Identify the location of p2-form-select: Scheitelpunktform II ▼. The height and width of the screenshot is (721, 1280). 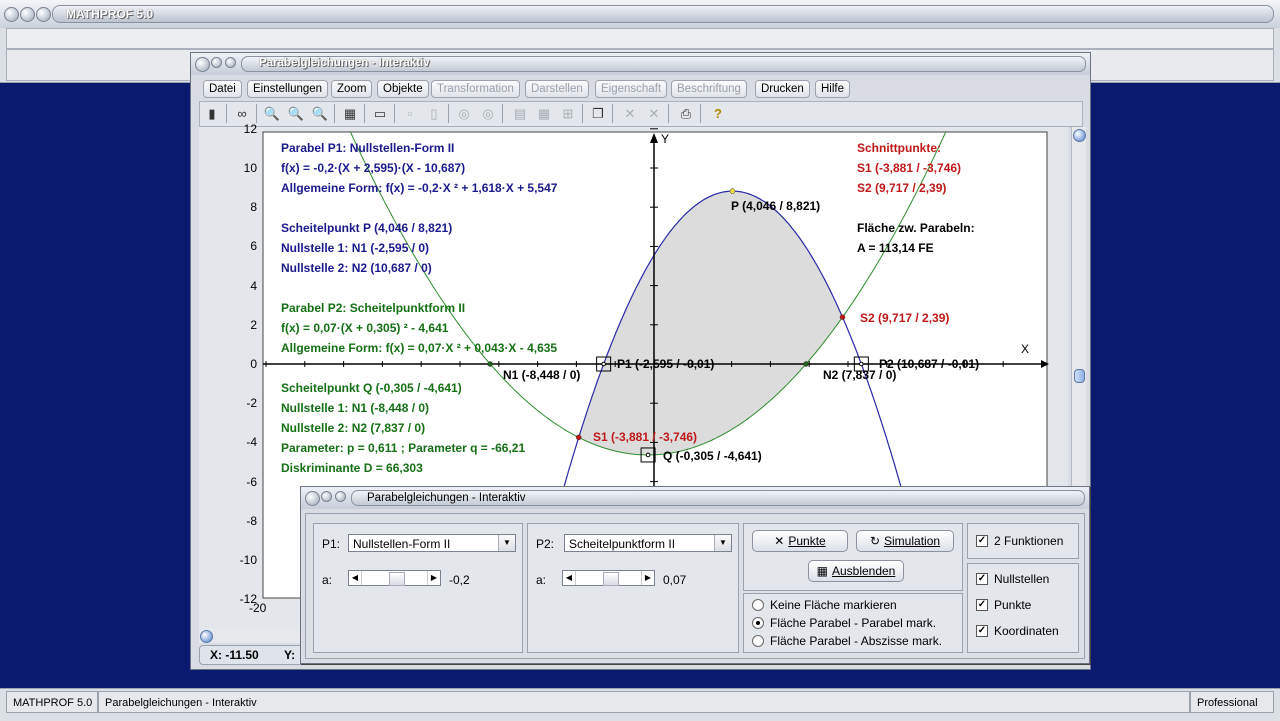
(648, 543).